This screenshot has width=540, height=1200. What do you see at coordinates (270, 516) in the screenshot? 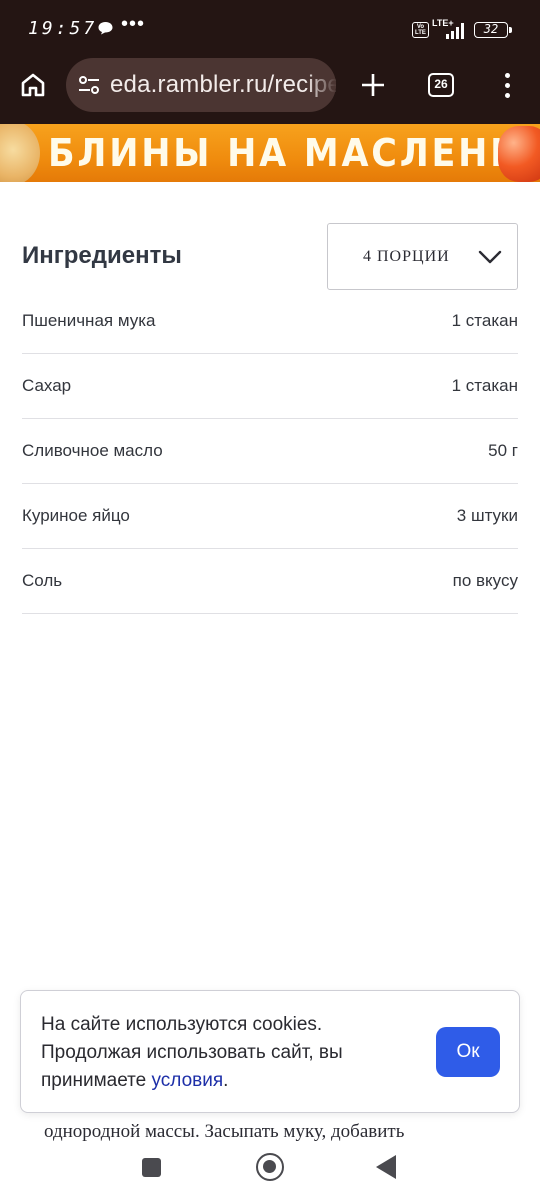
I see `ingredient-row: Куриное яйцо 3 штуки` at bounding box center [270, 516].